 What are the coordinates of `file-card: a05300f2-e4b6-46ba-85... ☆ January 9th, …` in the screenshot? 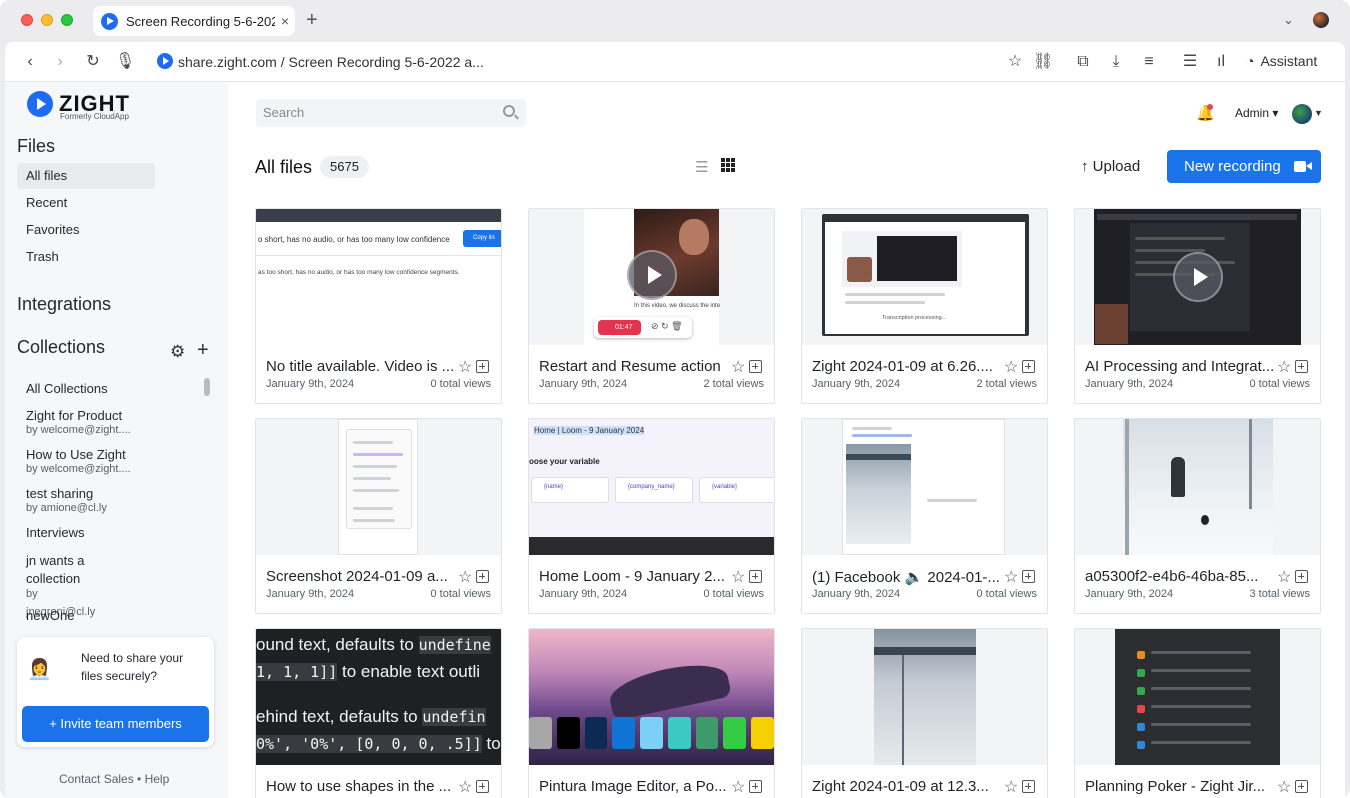 It's located at (1197, 516).